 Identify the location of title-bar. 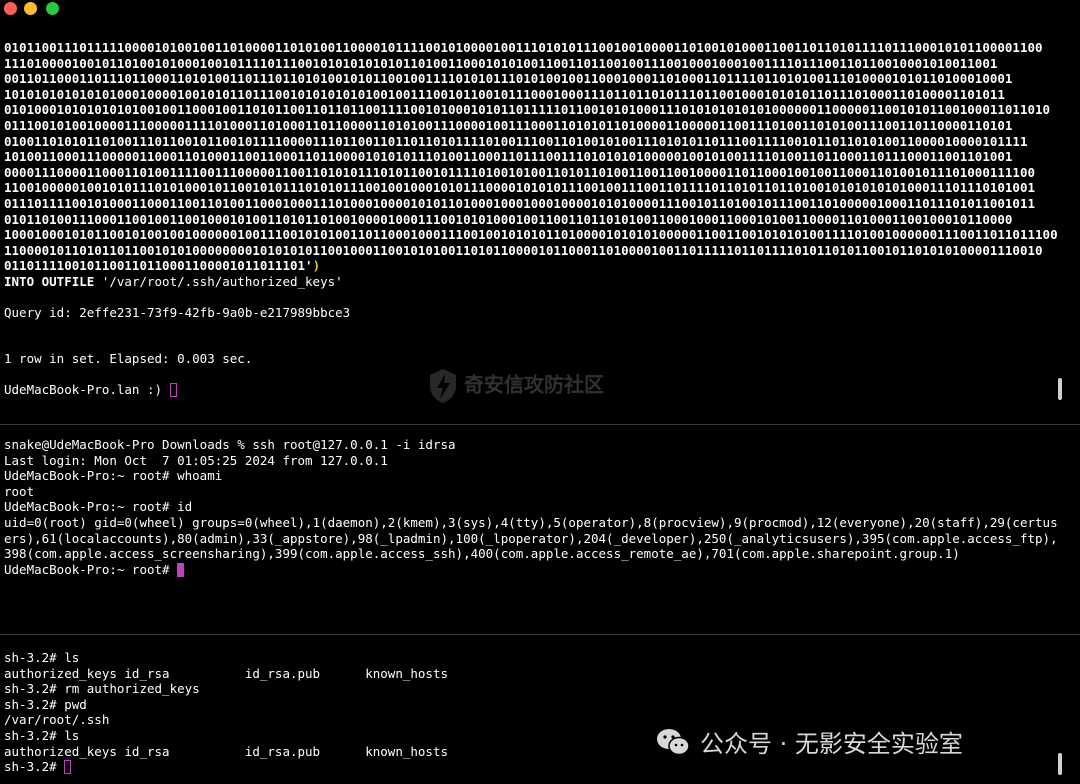
(540, 16).